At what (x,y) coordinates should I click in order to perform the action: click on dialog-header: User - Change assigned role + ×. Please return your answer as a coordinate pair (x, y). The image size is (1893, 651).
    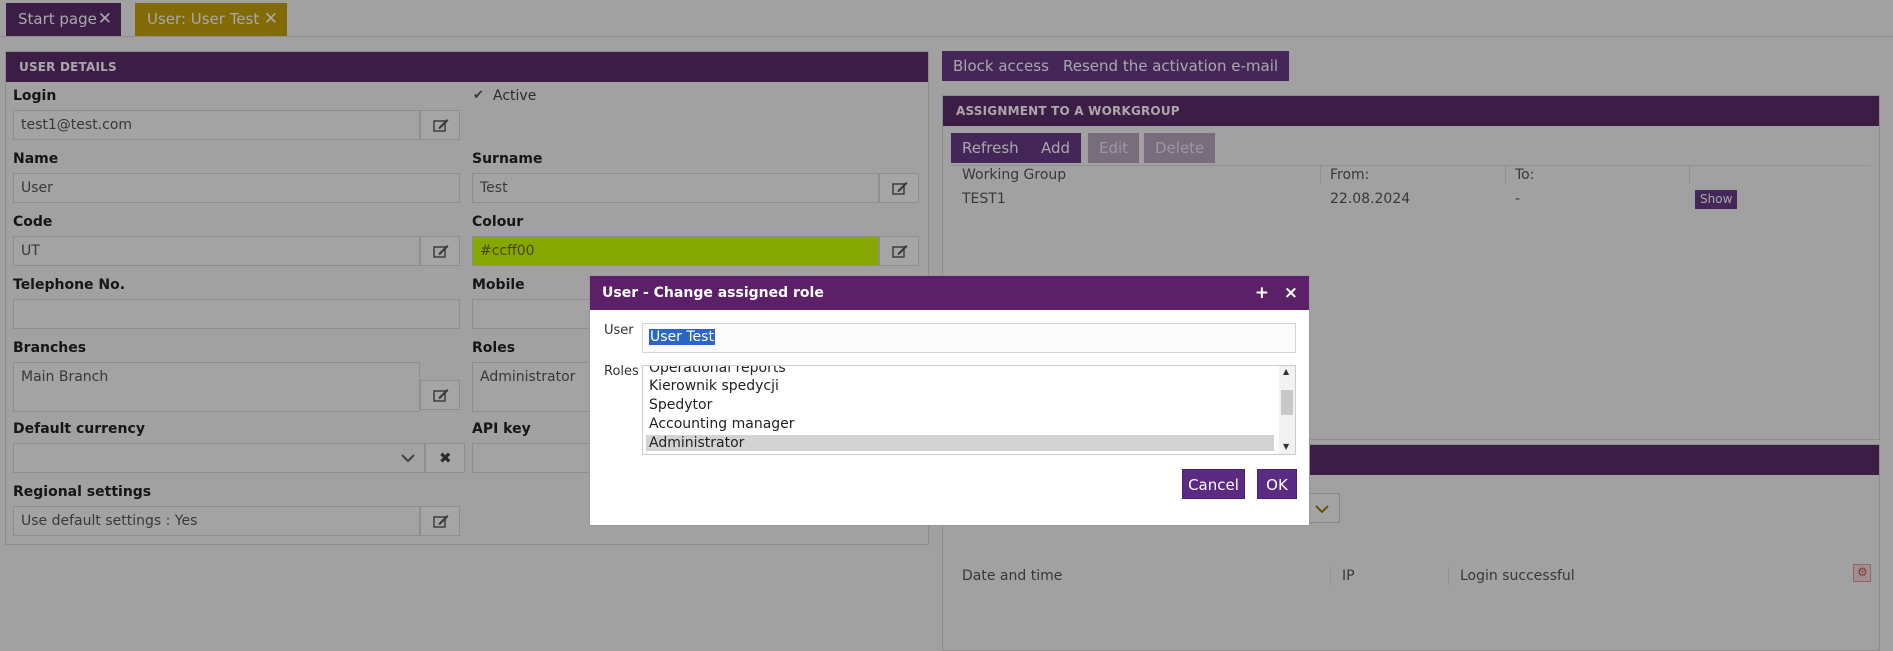
    Looking at the image, I should click on (949, 293).